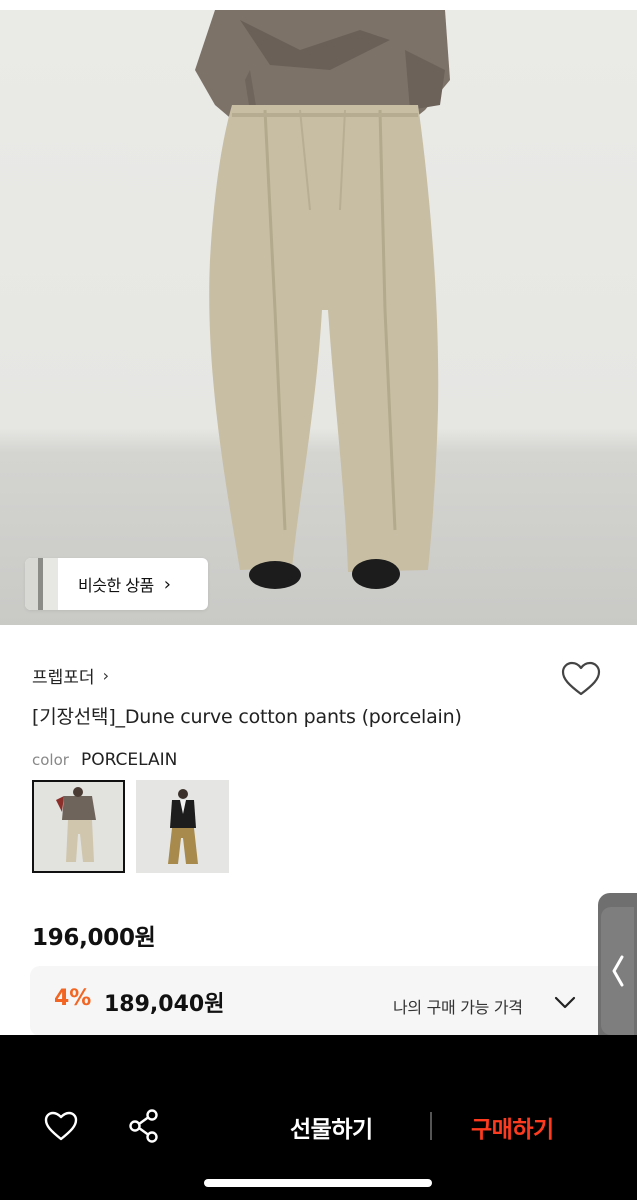  I want to click on bottom-action-bar: 선물하기 구매하기, so click(318, 1117).